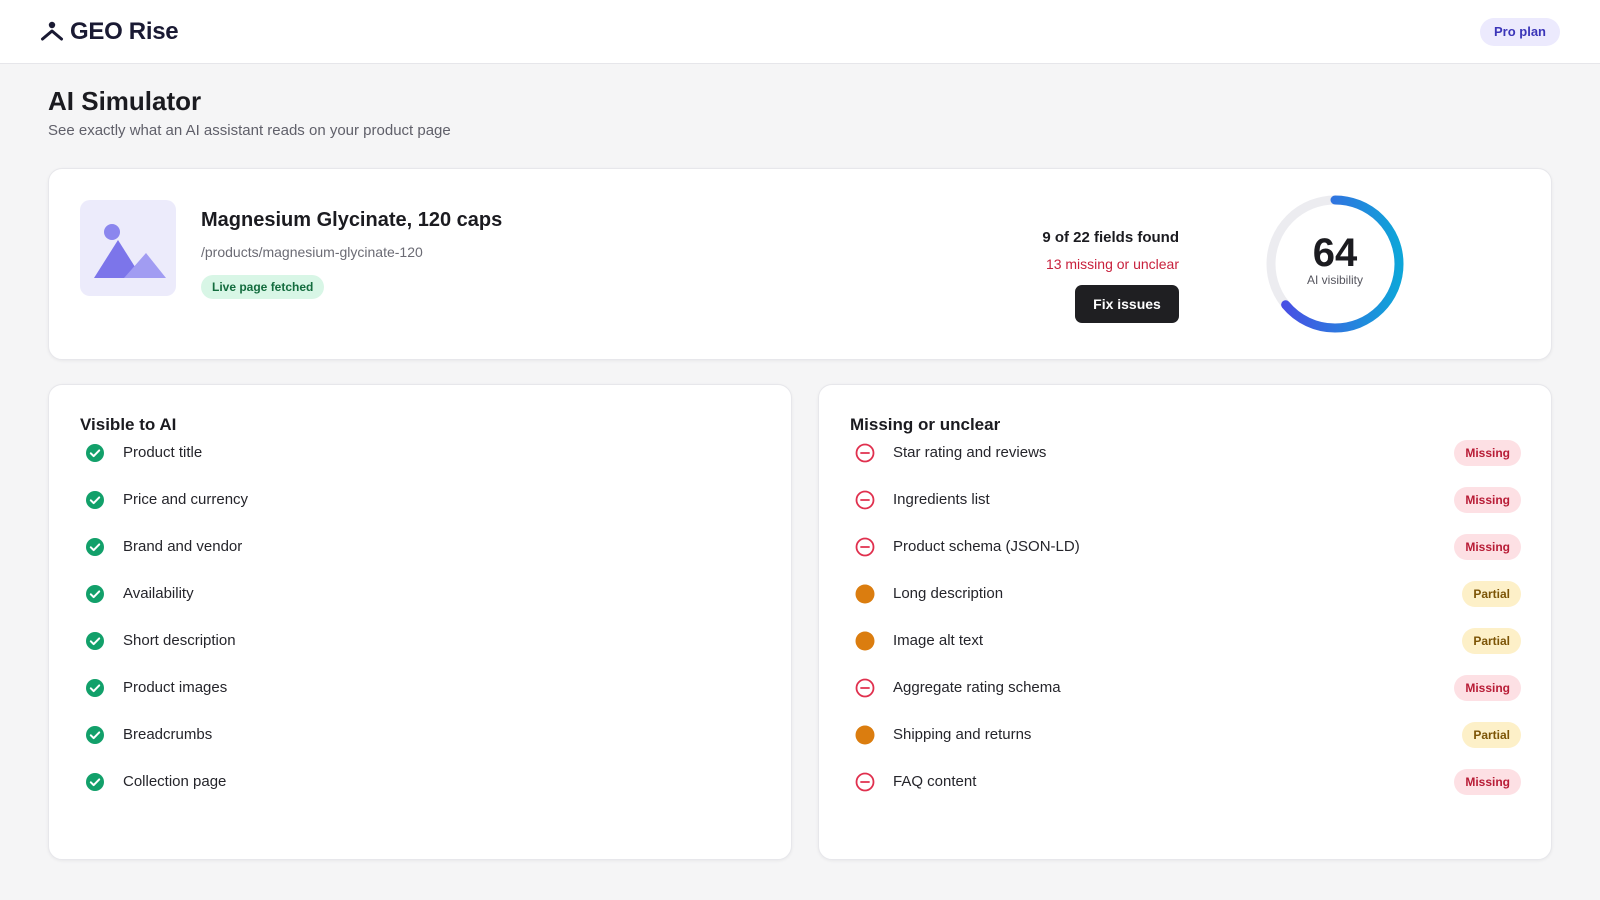 This screenshot has width=1600, height=900. What do you see at coordinates (1185, 697) in the screenshot?
I see `missing-list-item: Aggregate rating schema Missing` at bounding box center [1185, 697].